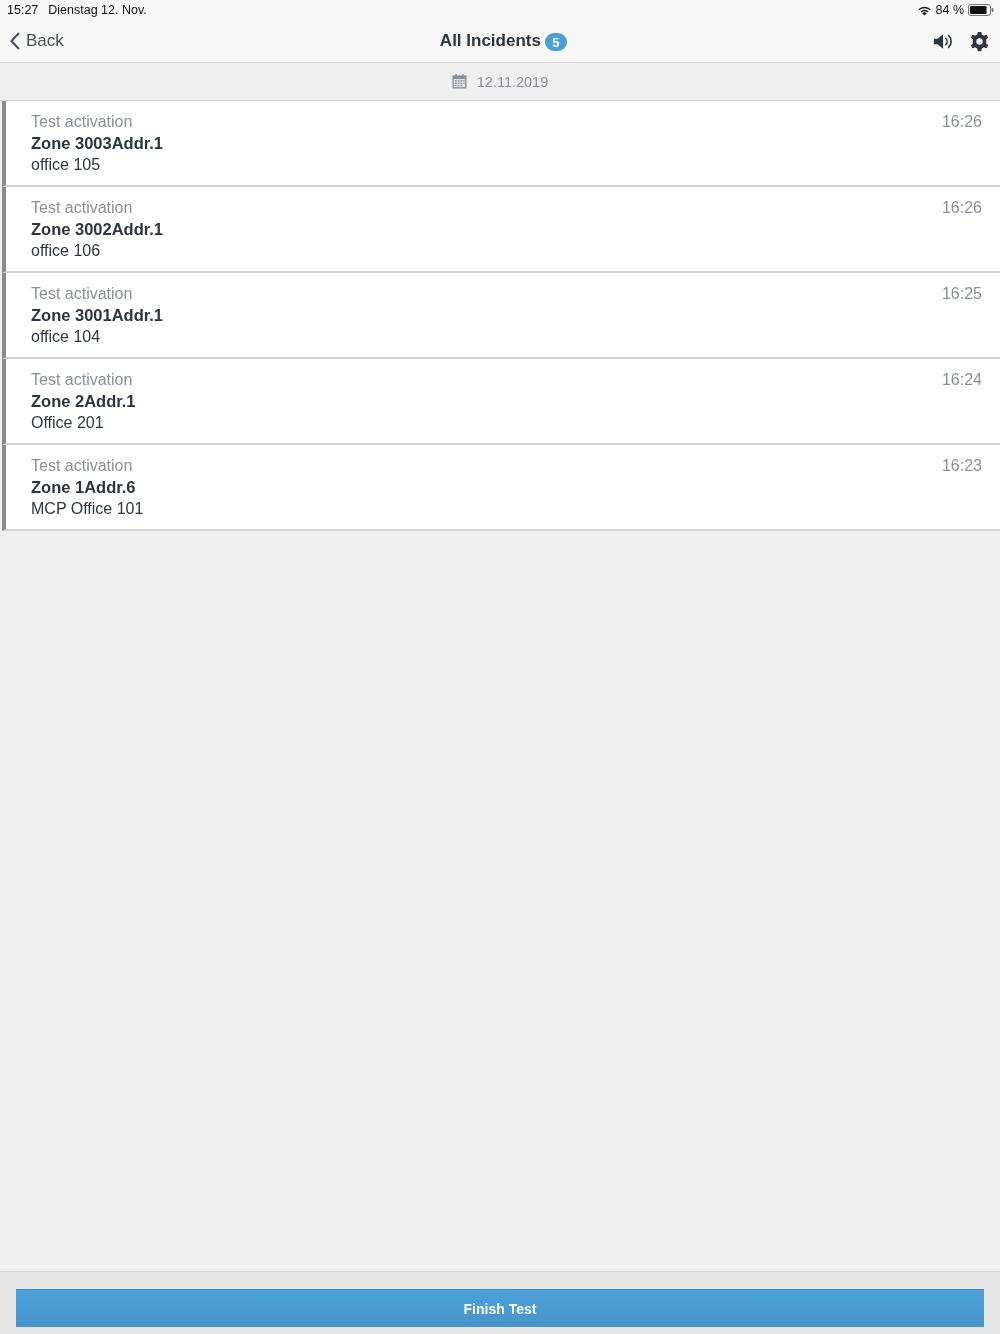 The width and height of the screenshot is (1000, 1334). What do you see at coordinates (961, 294) in the screenshot?
I see `incident-time: 16:25` at bounding box center [961, 294].